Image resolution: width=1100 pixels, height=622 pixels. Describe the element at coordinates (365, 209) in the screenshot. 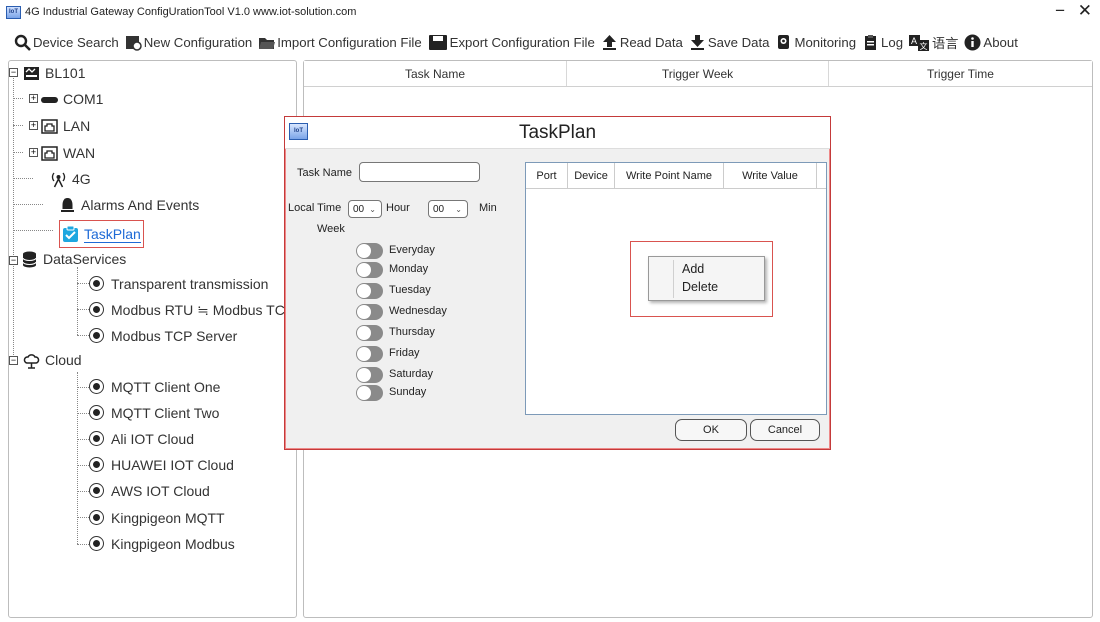

I see `hour-select: 00 ⌄` at that location.